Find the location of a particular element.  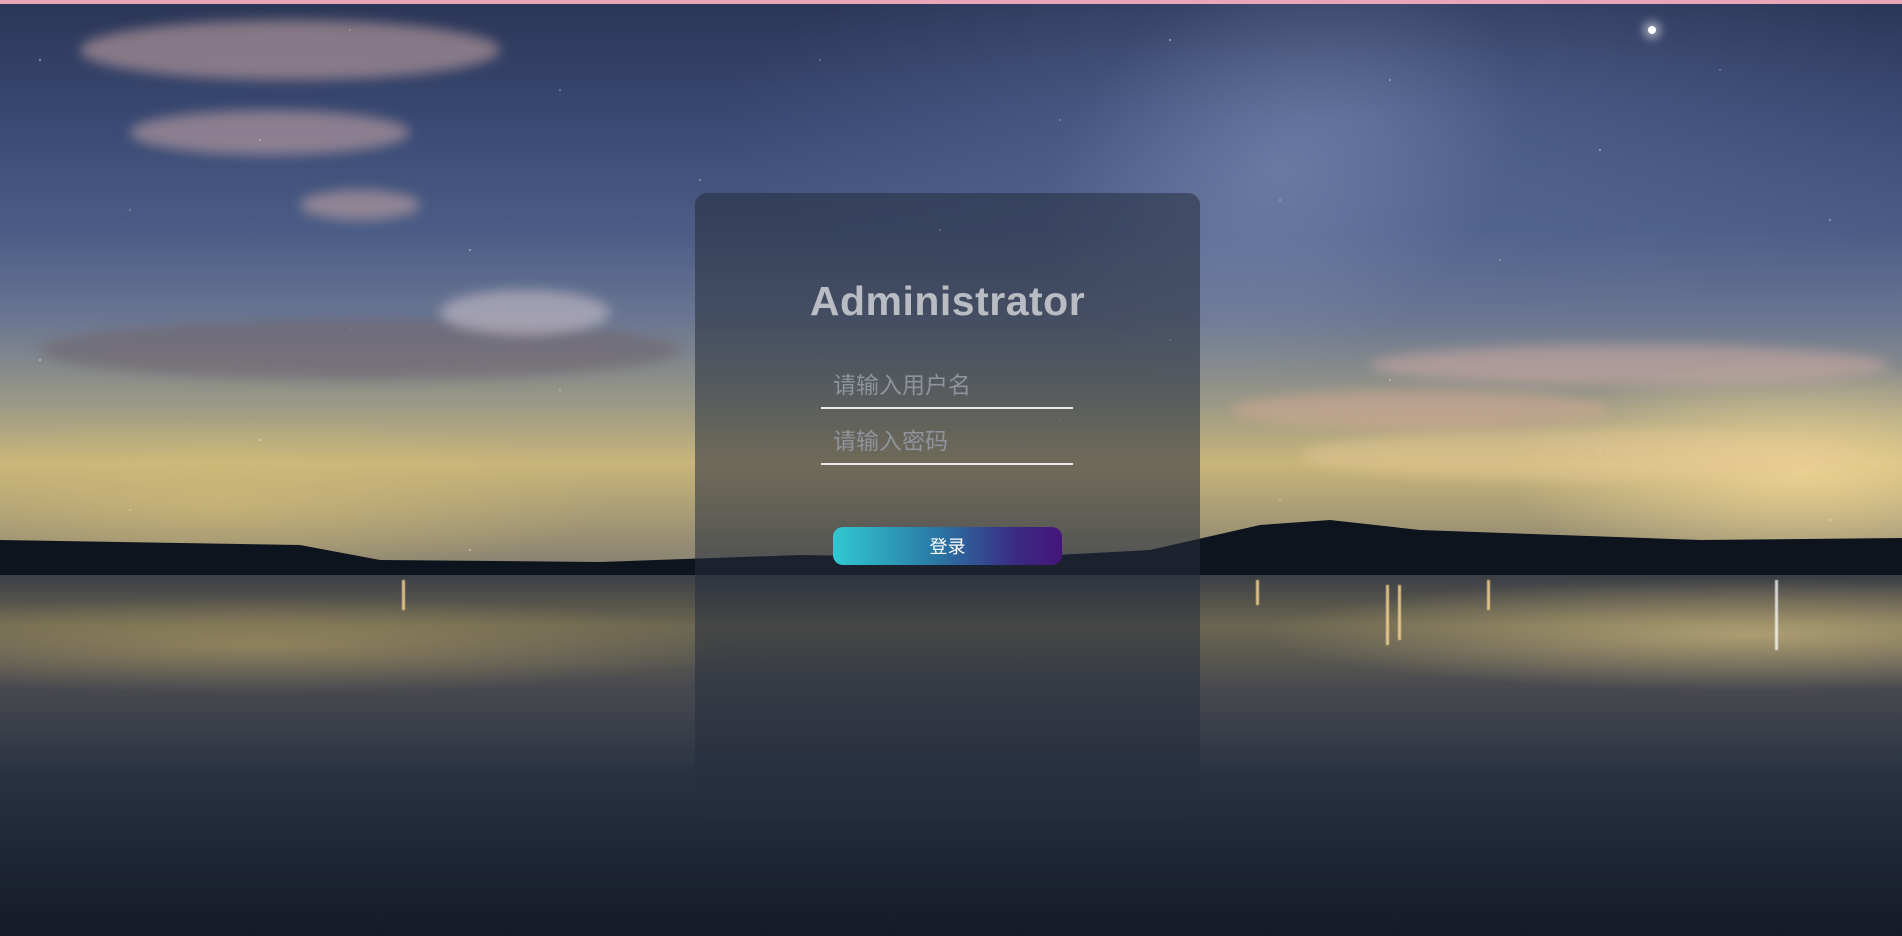

password-field is located at coordinates (947, 443).